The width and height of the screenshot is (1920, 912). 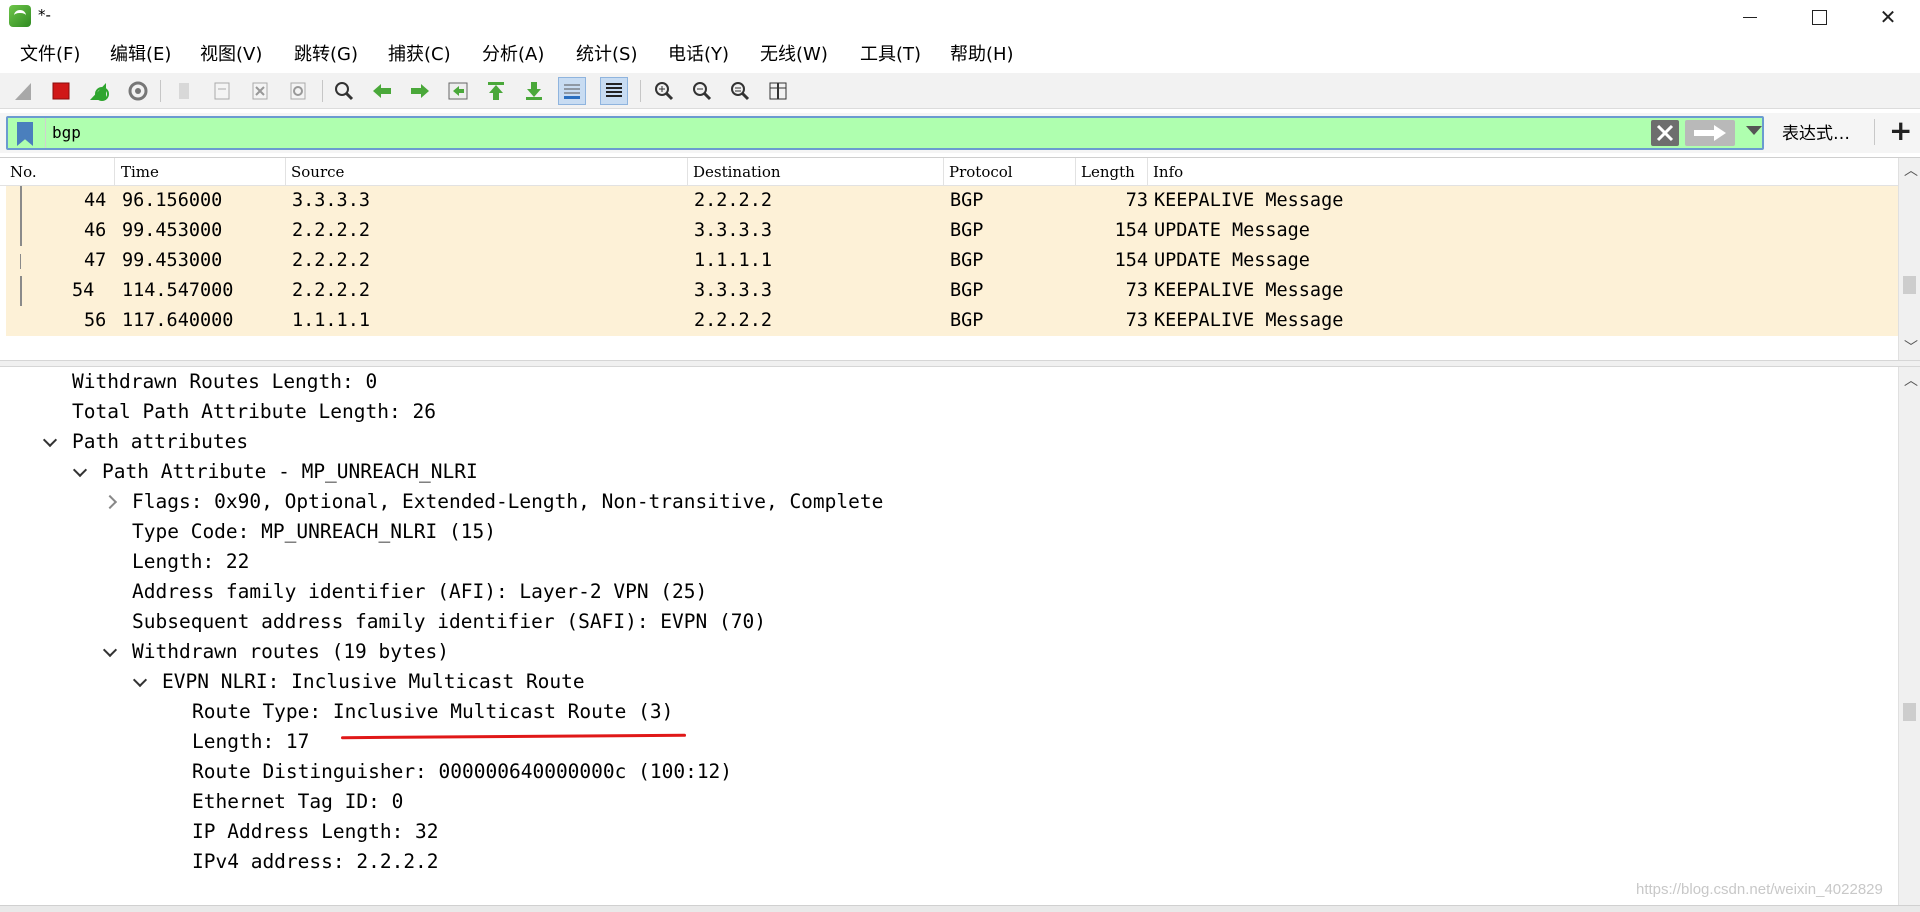 I want to click on close-button: ✕, so click(x=1886, y=17).